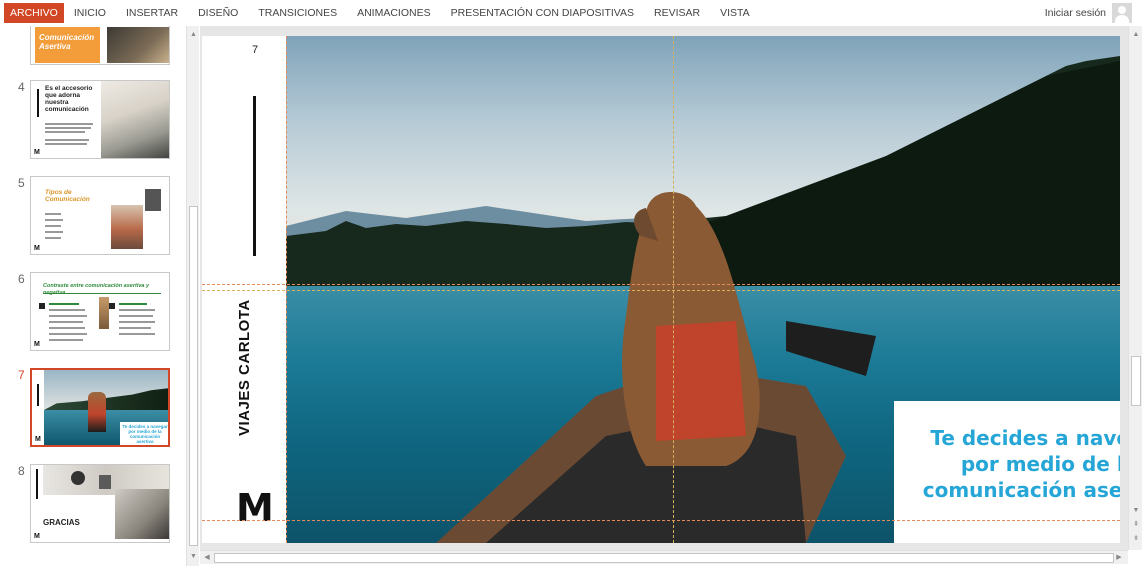 This screenshot has width=1142, height=566. I want to click on thumbnail-slide-8: GRACIAS M, so click(100, 503).